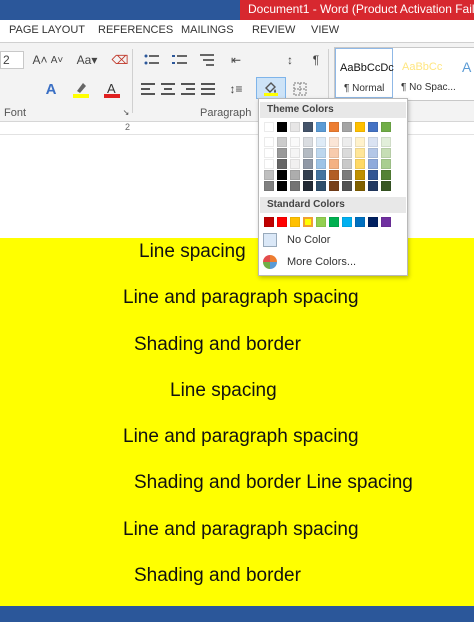 This screenshot has width=474, height=622. What do you see at coordinates (168, 89) in the screenshot?
I see `align-center-icon` at bounding box center [168, 89].